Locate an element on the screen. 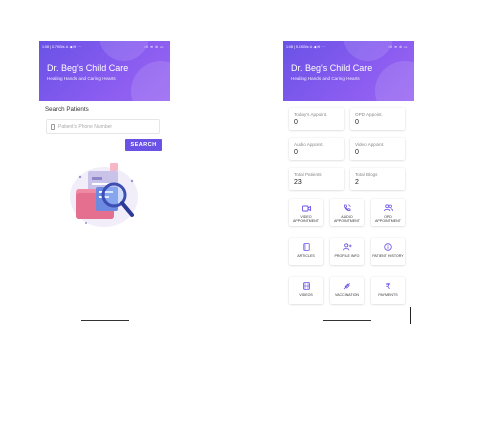 This screenshot has width=482, height=446. film-icon is located at coordinates (306, 286).